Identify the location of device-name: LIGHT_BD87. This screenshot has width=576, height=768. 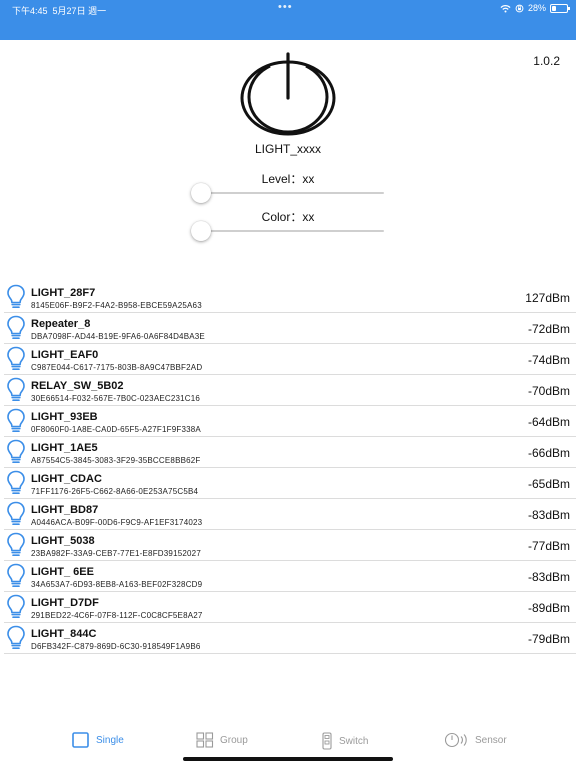
(65, 510).